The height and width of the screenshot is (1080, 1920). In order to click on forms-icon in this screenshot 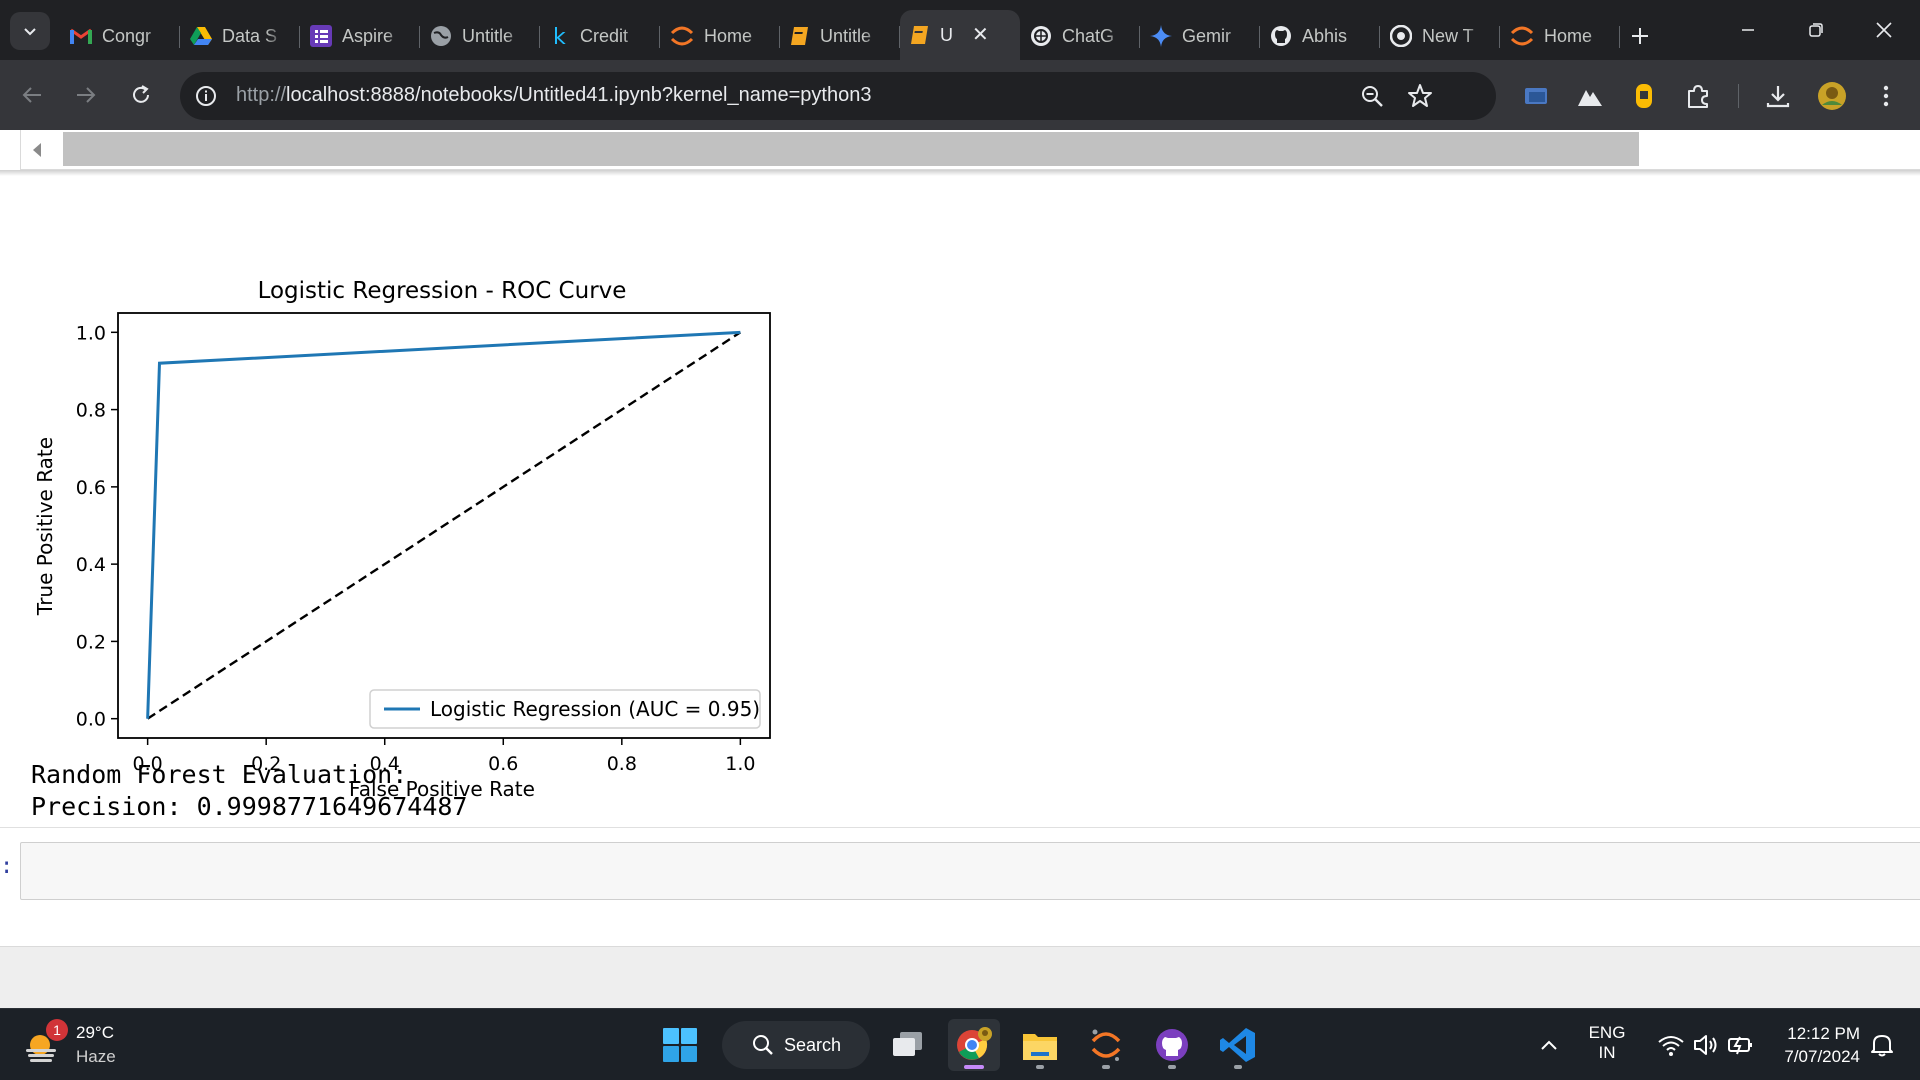, I will do `click(321, 36)`.